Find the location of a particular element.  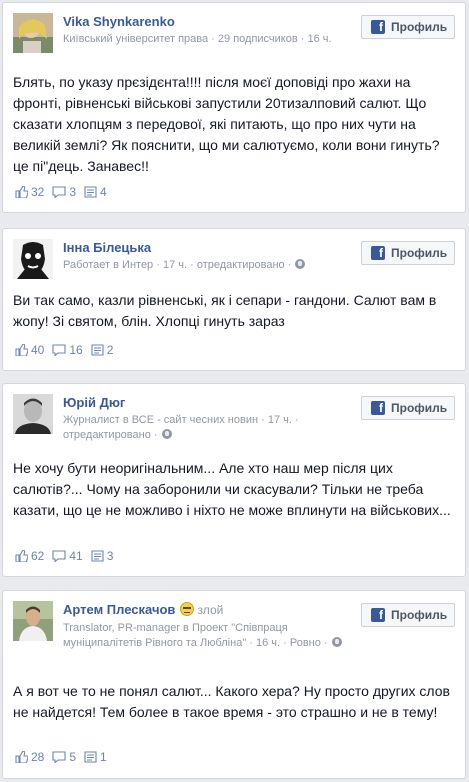

comments-stat: 3 is located at coordinates (64, 192).